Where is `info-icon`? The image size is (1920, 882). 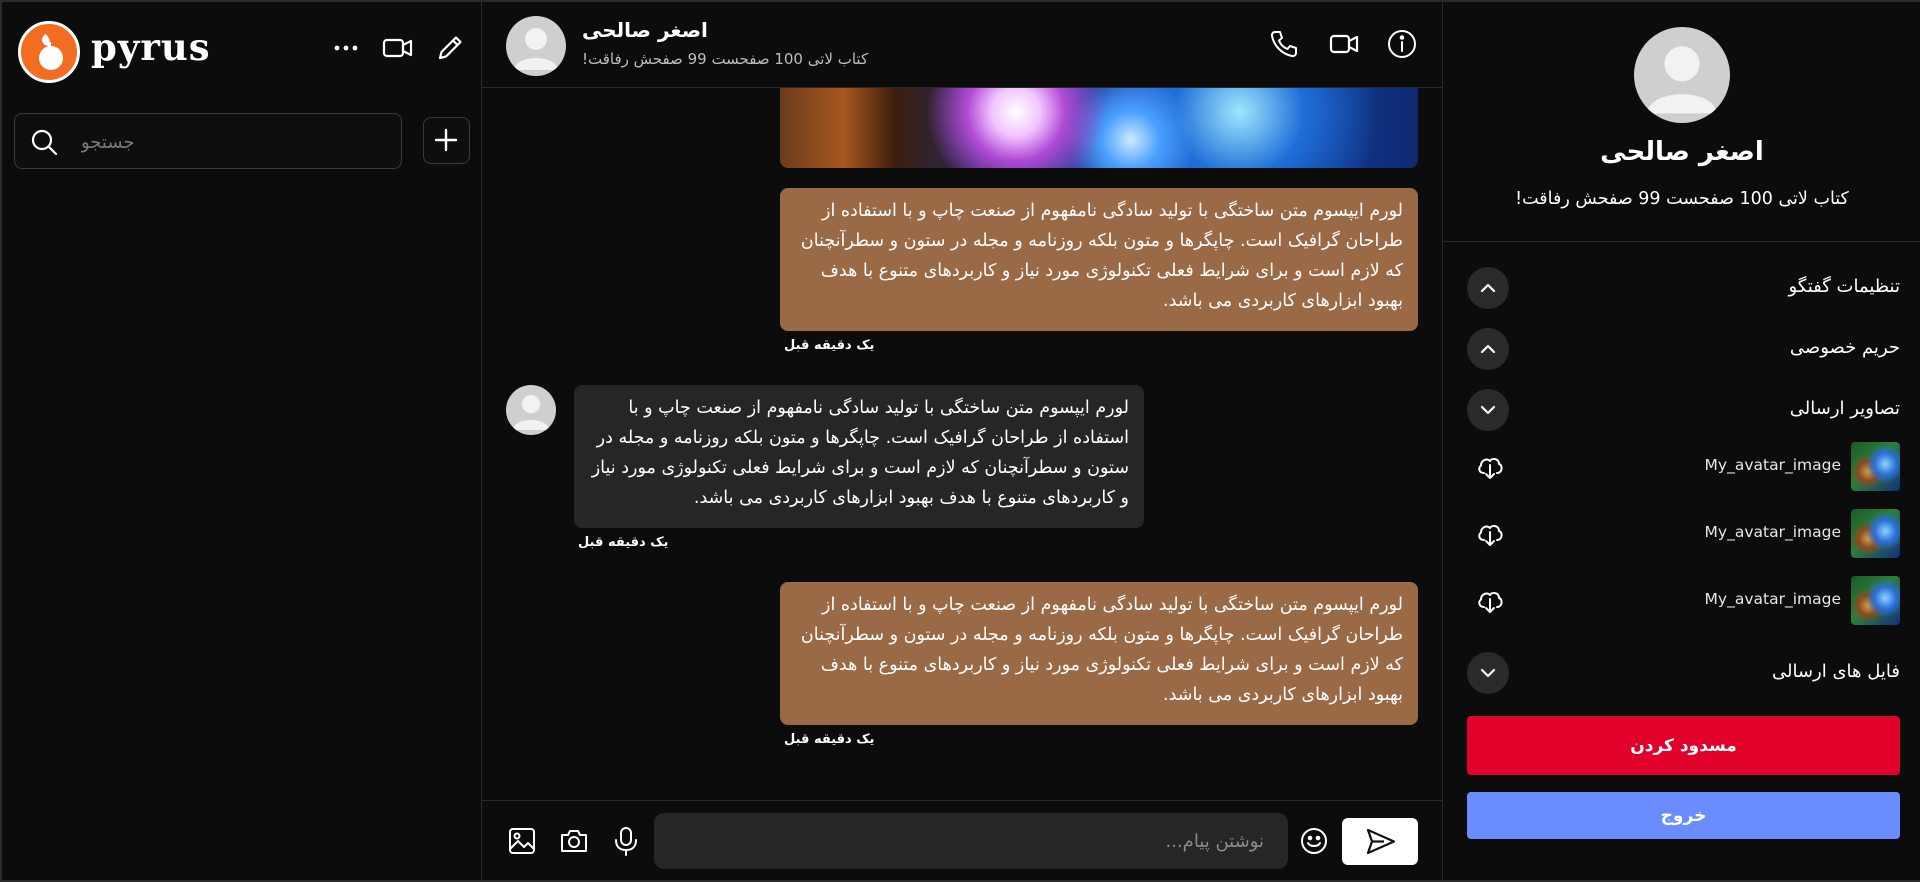 info-icon is located at coordinates (1402, 44).